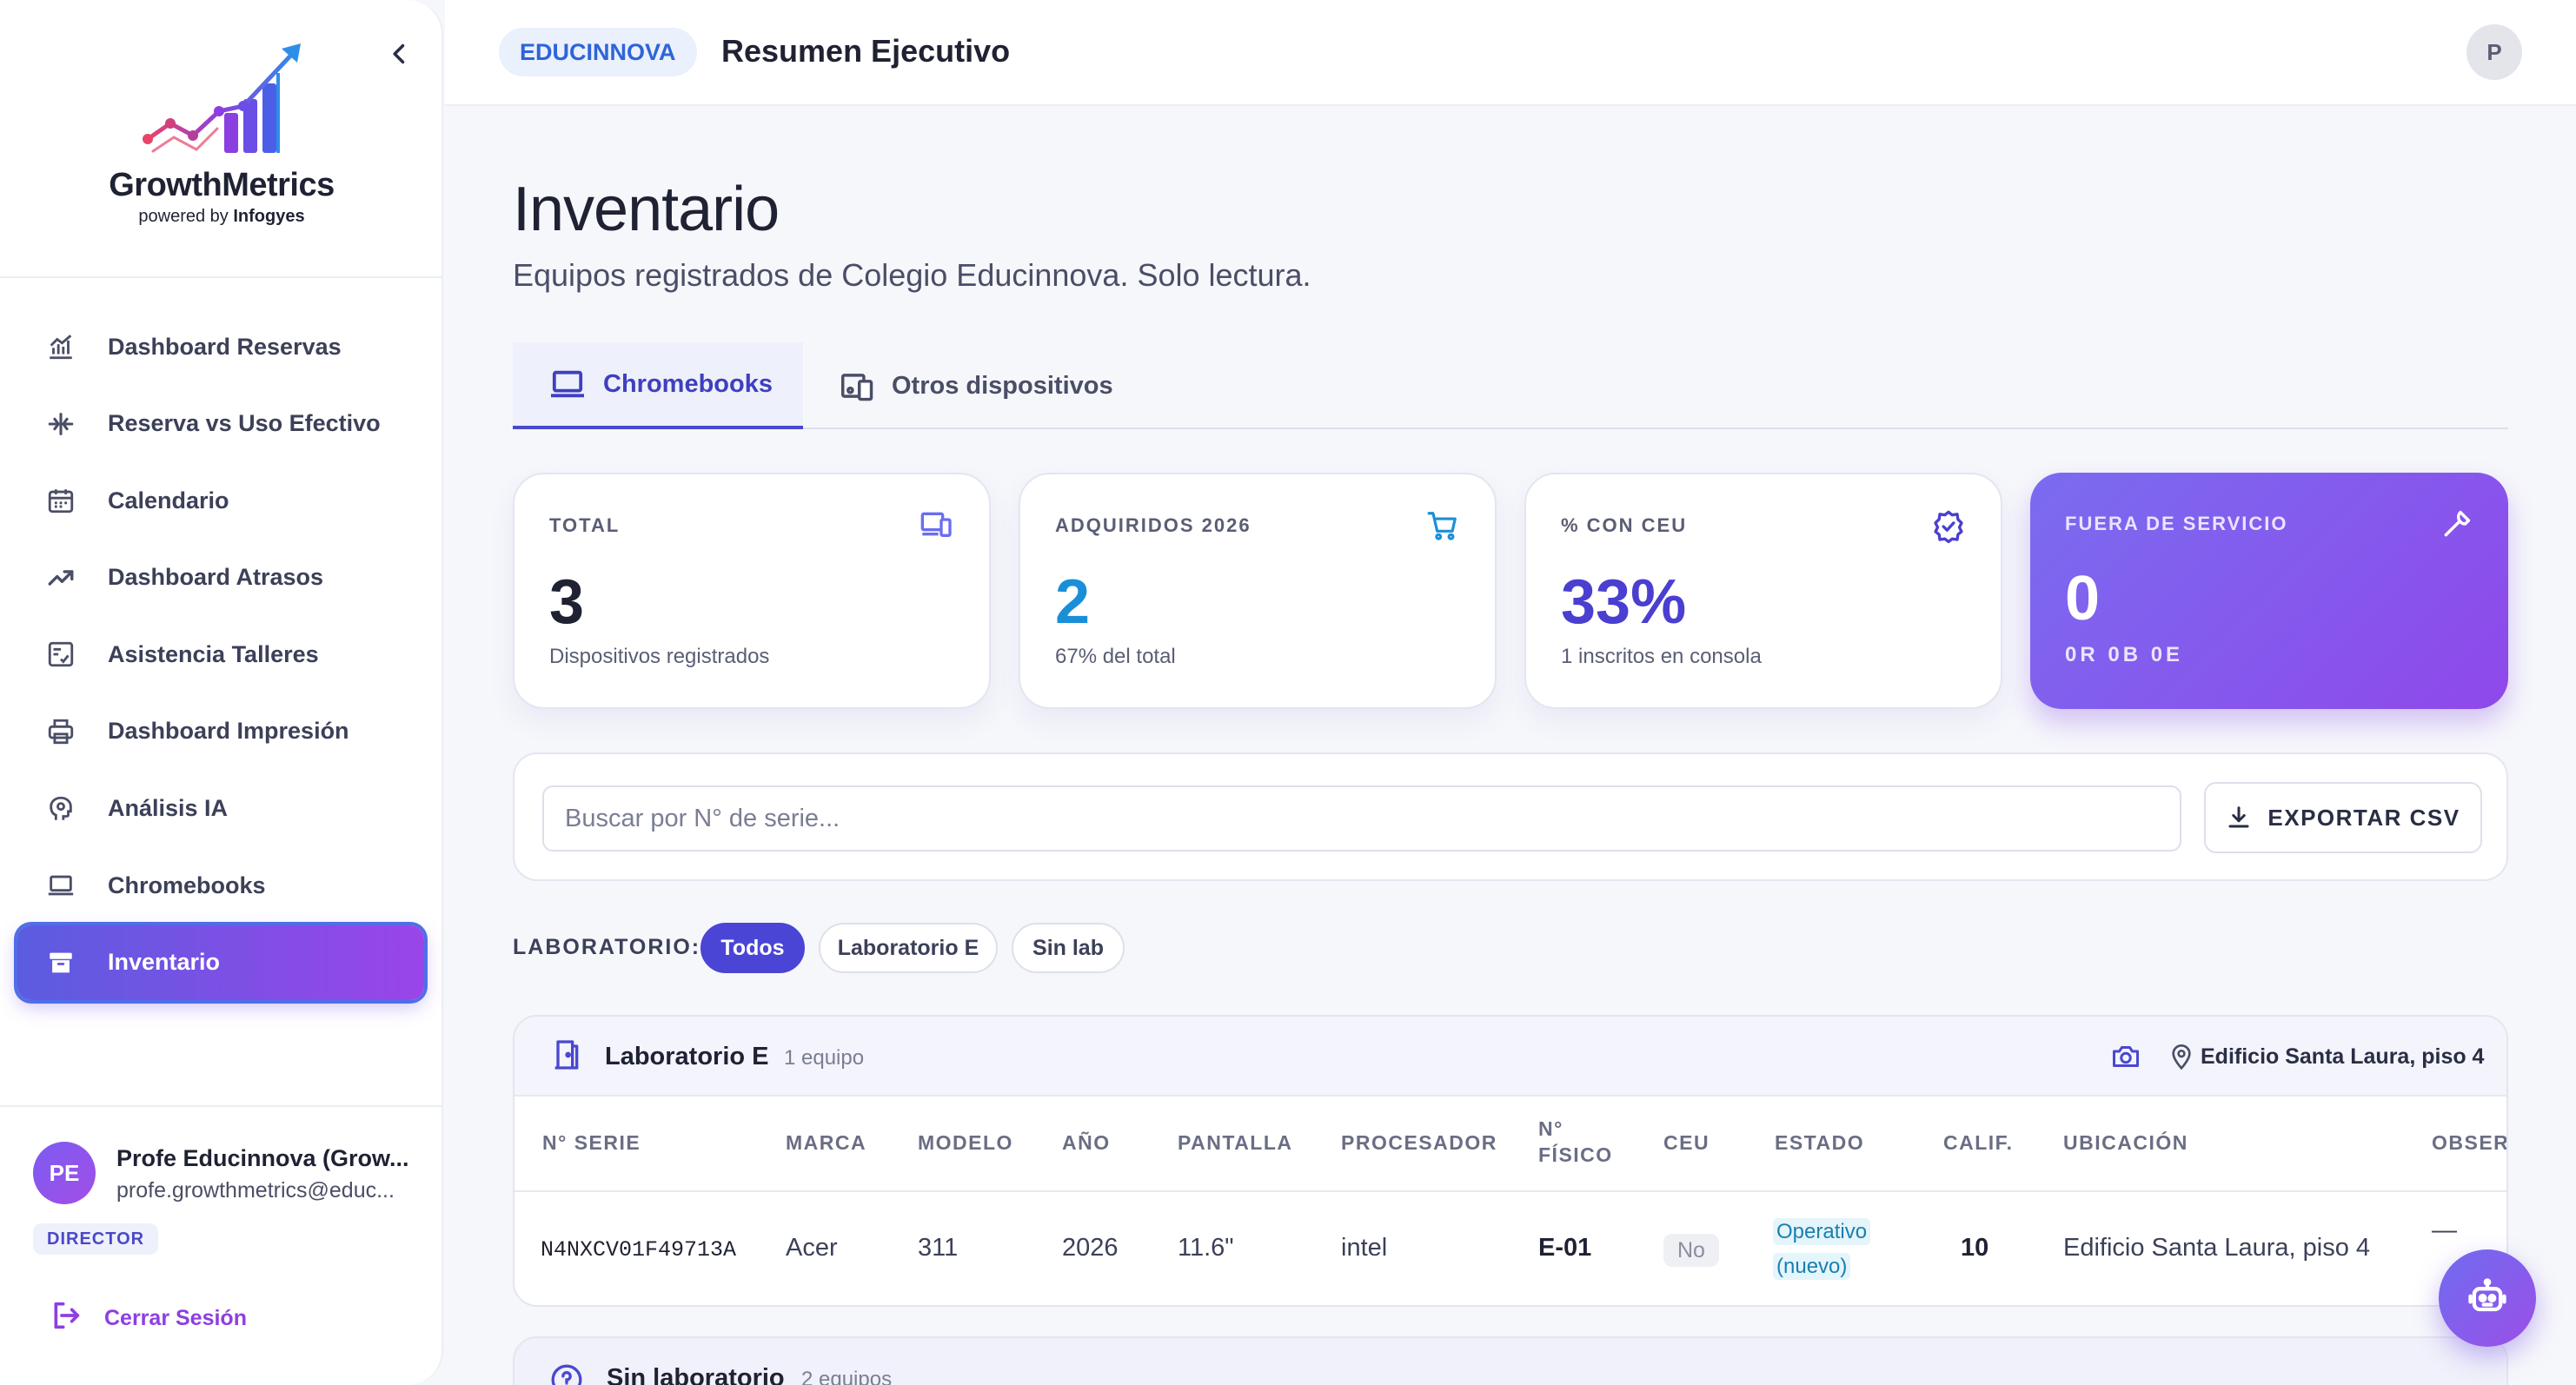 This screenshot has height=1385, width=2576. I want to click on role-badge: DIRECTOR, so click(96, 1239).